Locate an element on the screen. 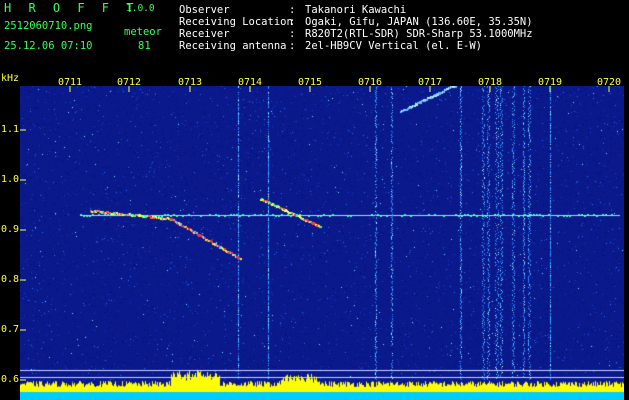  meteor-count-label: meteor is located at coordinates (143, 32).